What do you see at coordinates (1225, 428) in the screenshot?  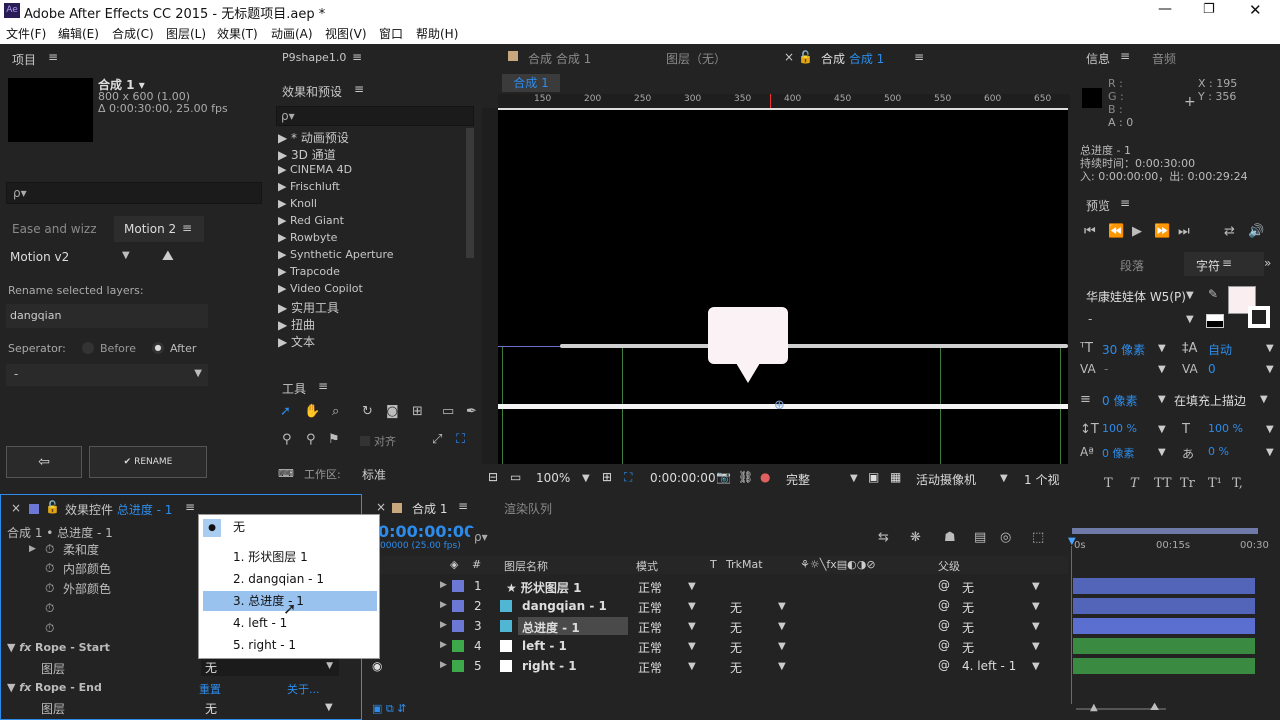 I see `horizontal-scale-value: 100 %` at bounding box center [1225, 428].